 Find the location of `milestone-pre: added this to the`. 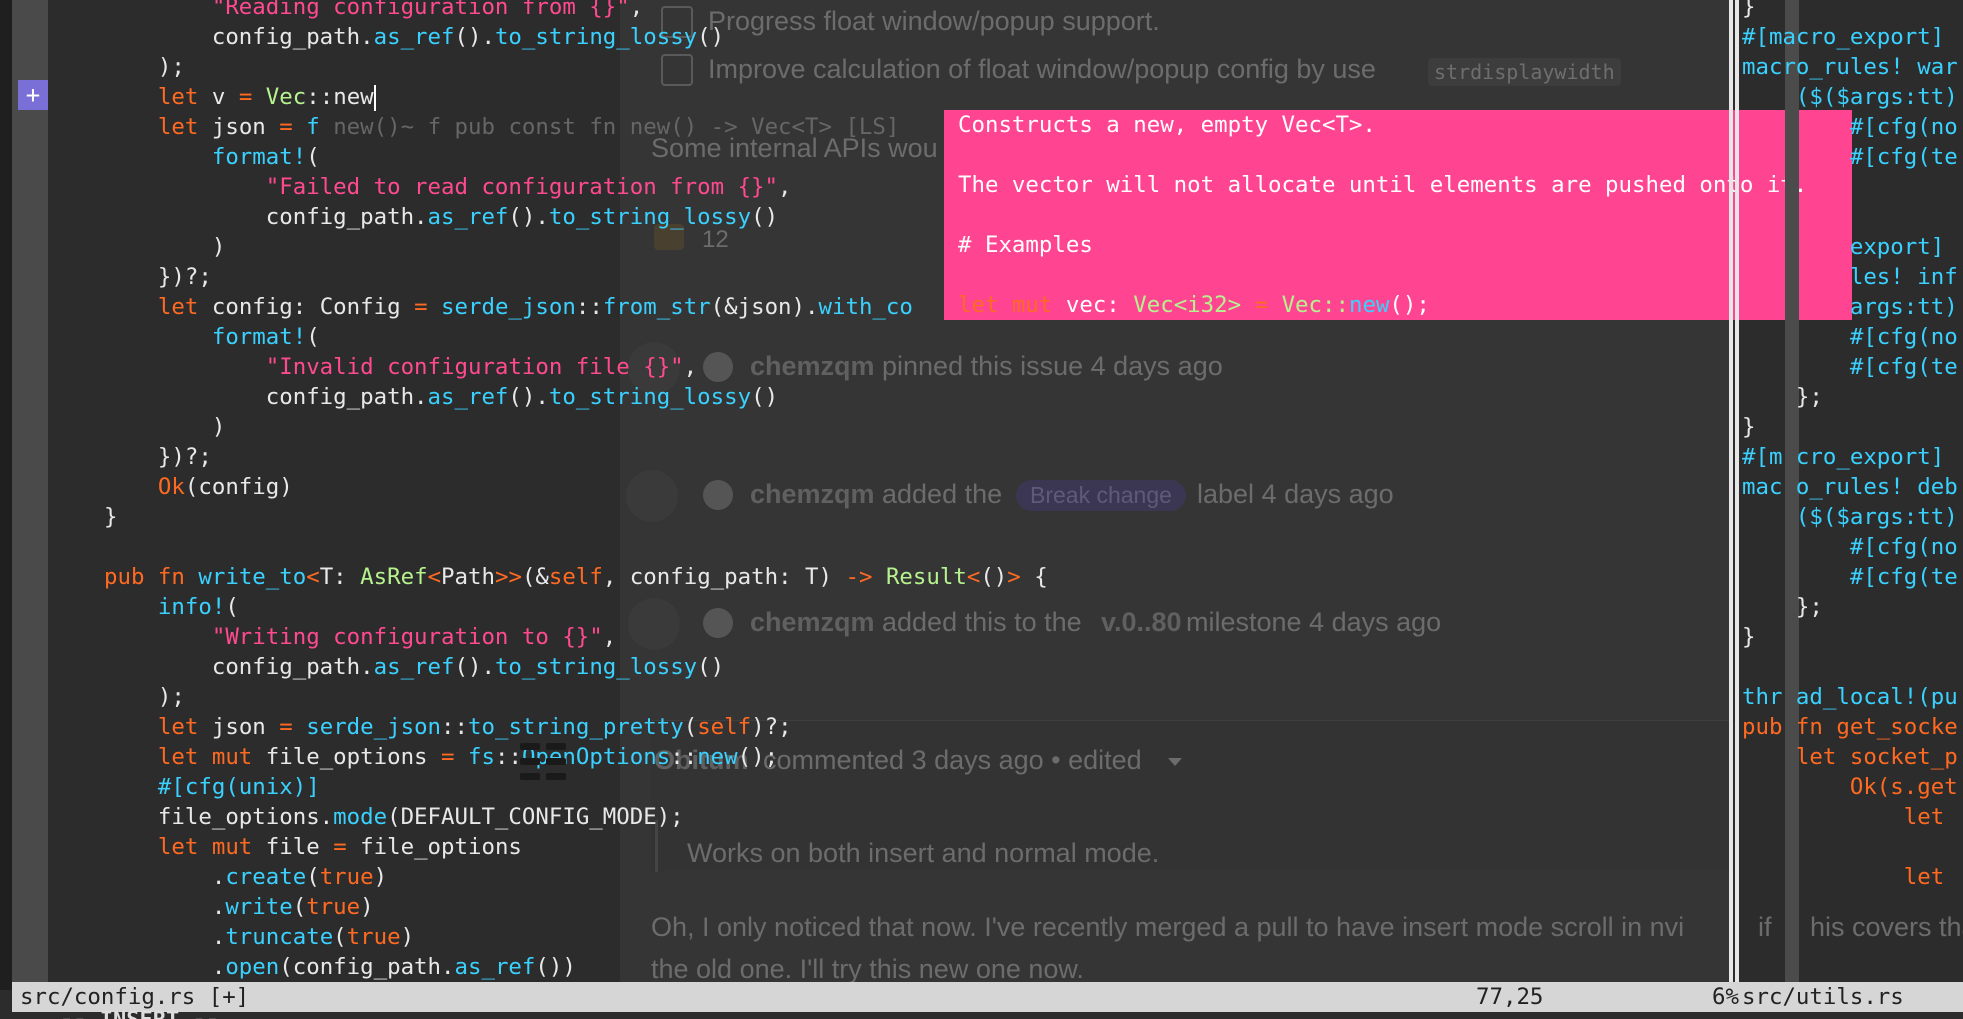

milestone-pre: added this to the is located at coordinates (982, 622).